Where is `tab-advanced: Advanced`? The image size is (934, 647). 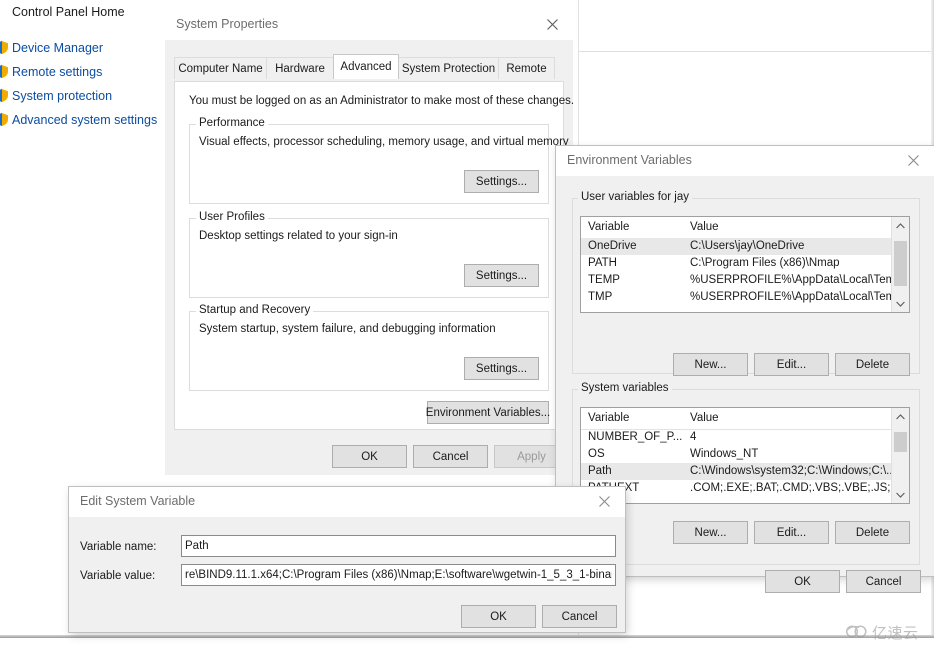
tab-advanced: Advanced is located at coordinates (366, 66).